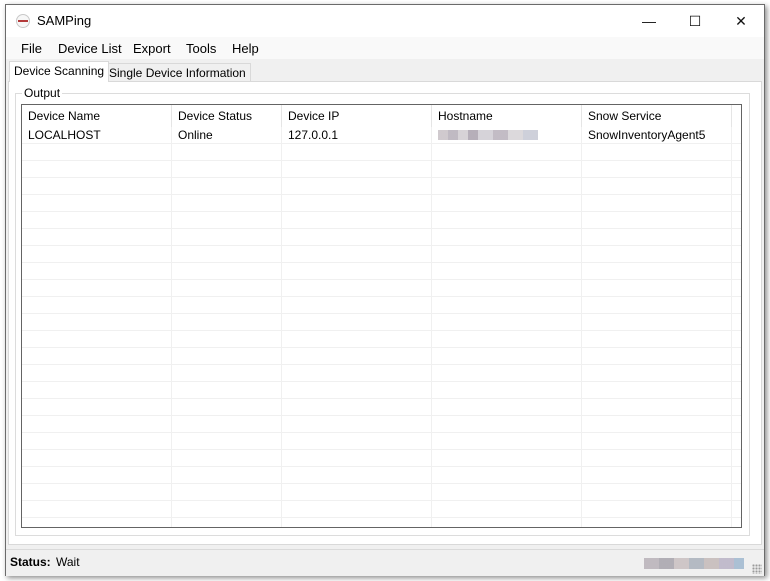 Image resolution: width=770 pixels, height=581 pixels. I want to click on cell-snow-service: SnowInventoryAgent5, so click(657, 135).